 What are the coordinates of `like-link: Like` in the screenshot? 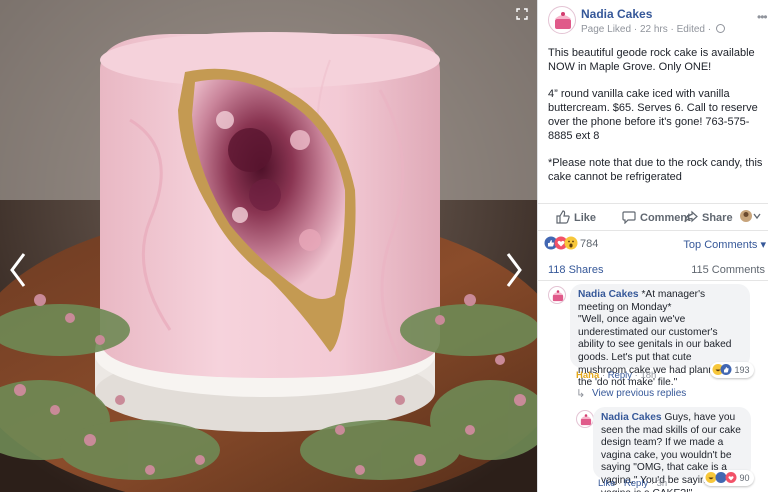 It's located at (606, 483).